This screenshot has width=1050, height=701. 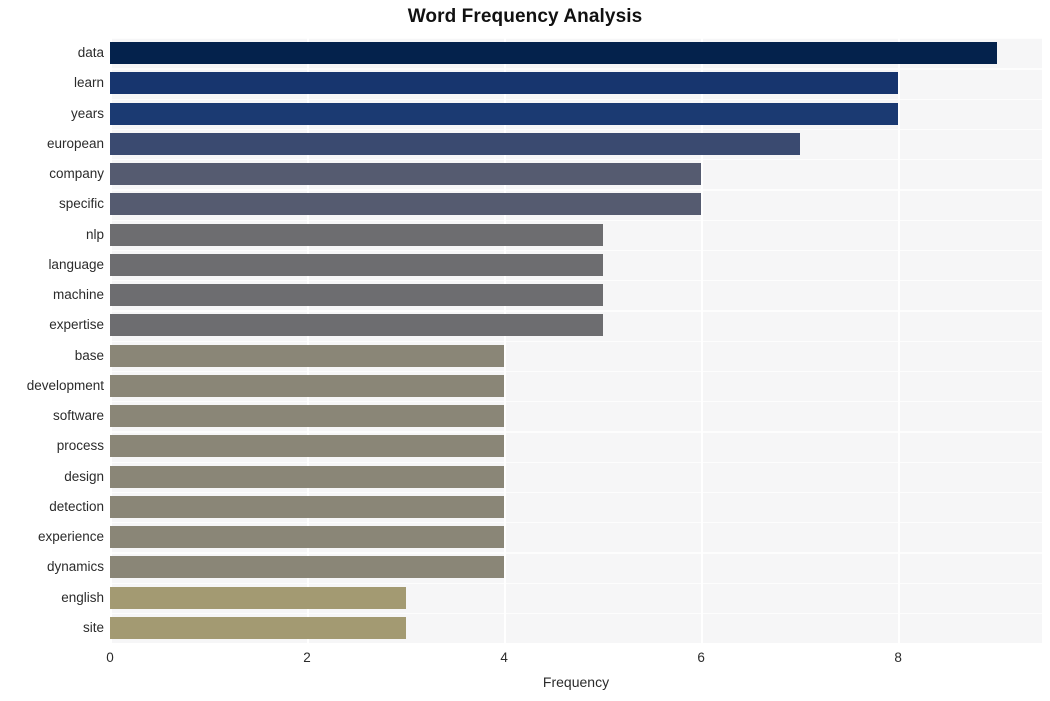 What do you see at coordinates (701, 657) in the screenshot?
I see `x-axis-tick-label: 6` at bounding box center [701, 657].